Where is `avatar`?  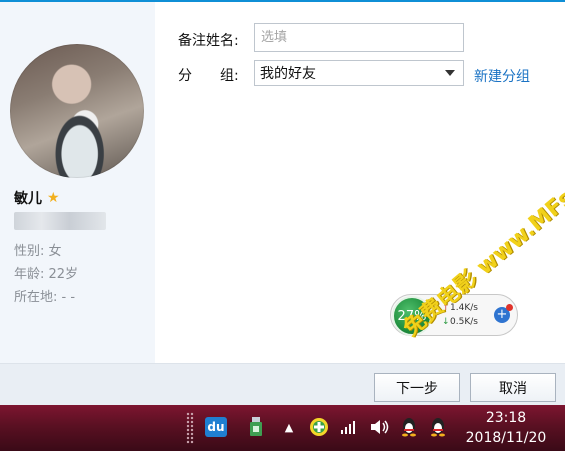
avatar is located at coordinates (77, 111).